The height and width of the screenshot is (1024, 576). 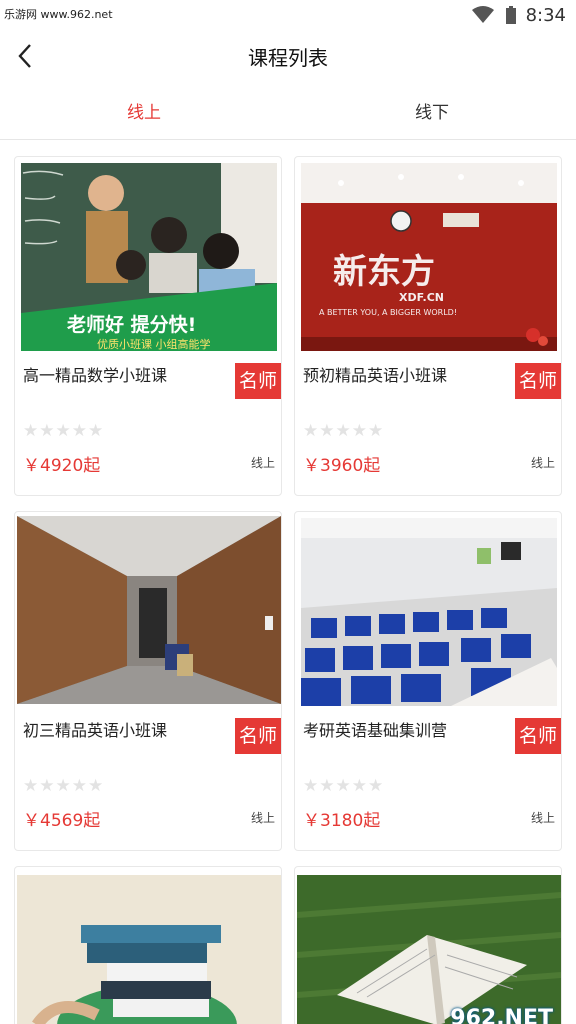 I want to click on watermark-text: 乐游网 www.962.net, so click(x=58, y=14).